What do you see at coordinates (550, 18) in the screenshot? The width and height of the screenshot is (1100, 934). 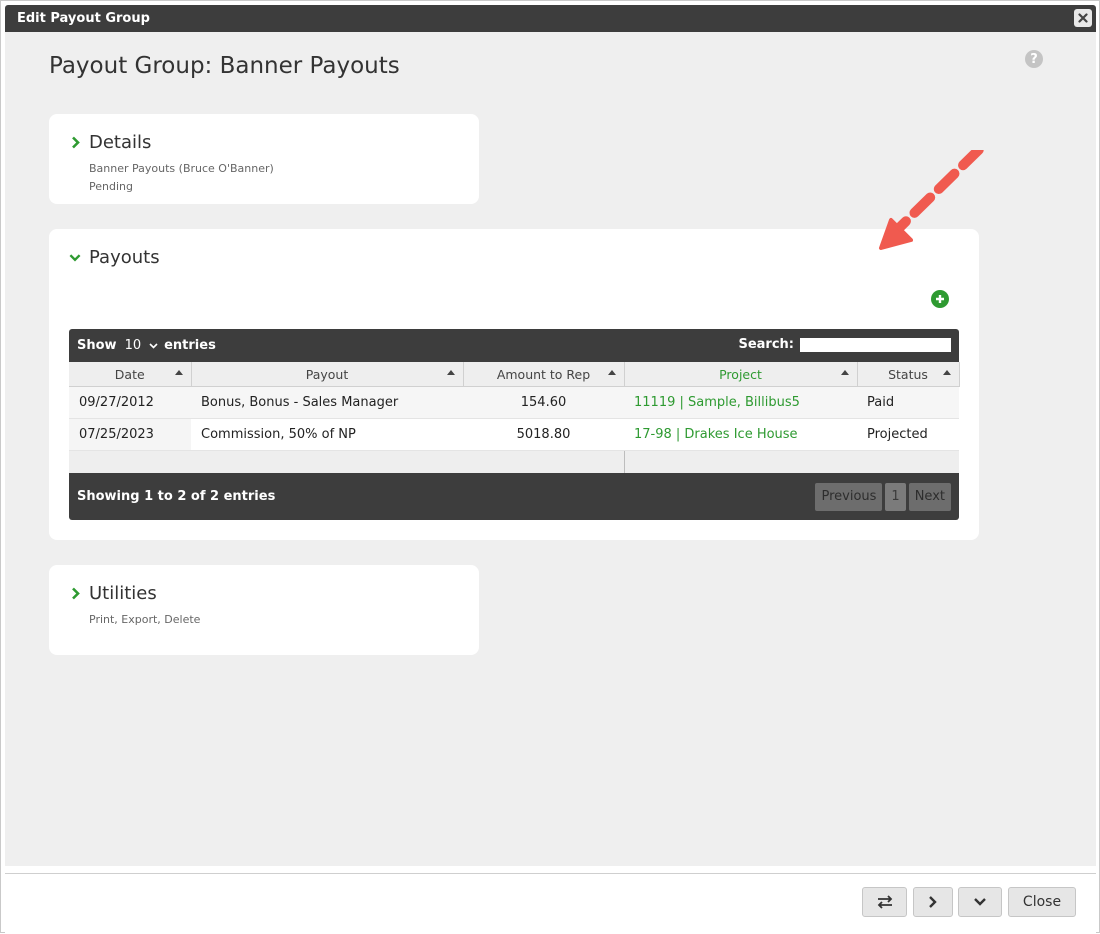 I see `dialog-titlebar: Edit Payout Group` at bounding box center [550, 18].